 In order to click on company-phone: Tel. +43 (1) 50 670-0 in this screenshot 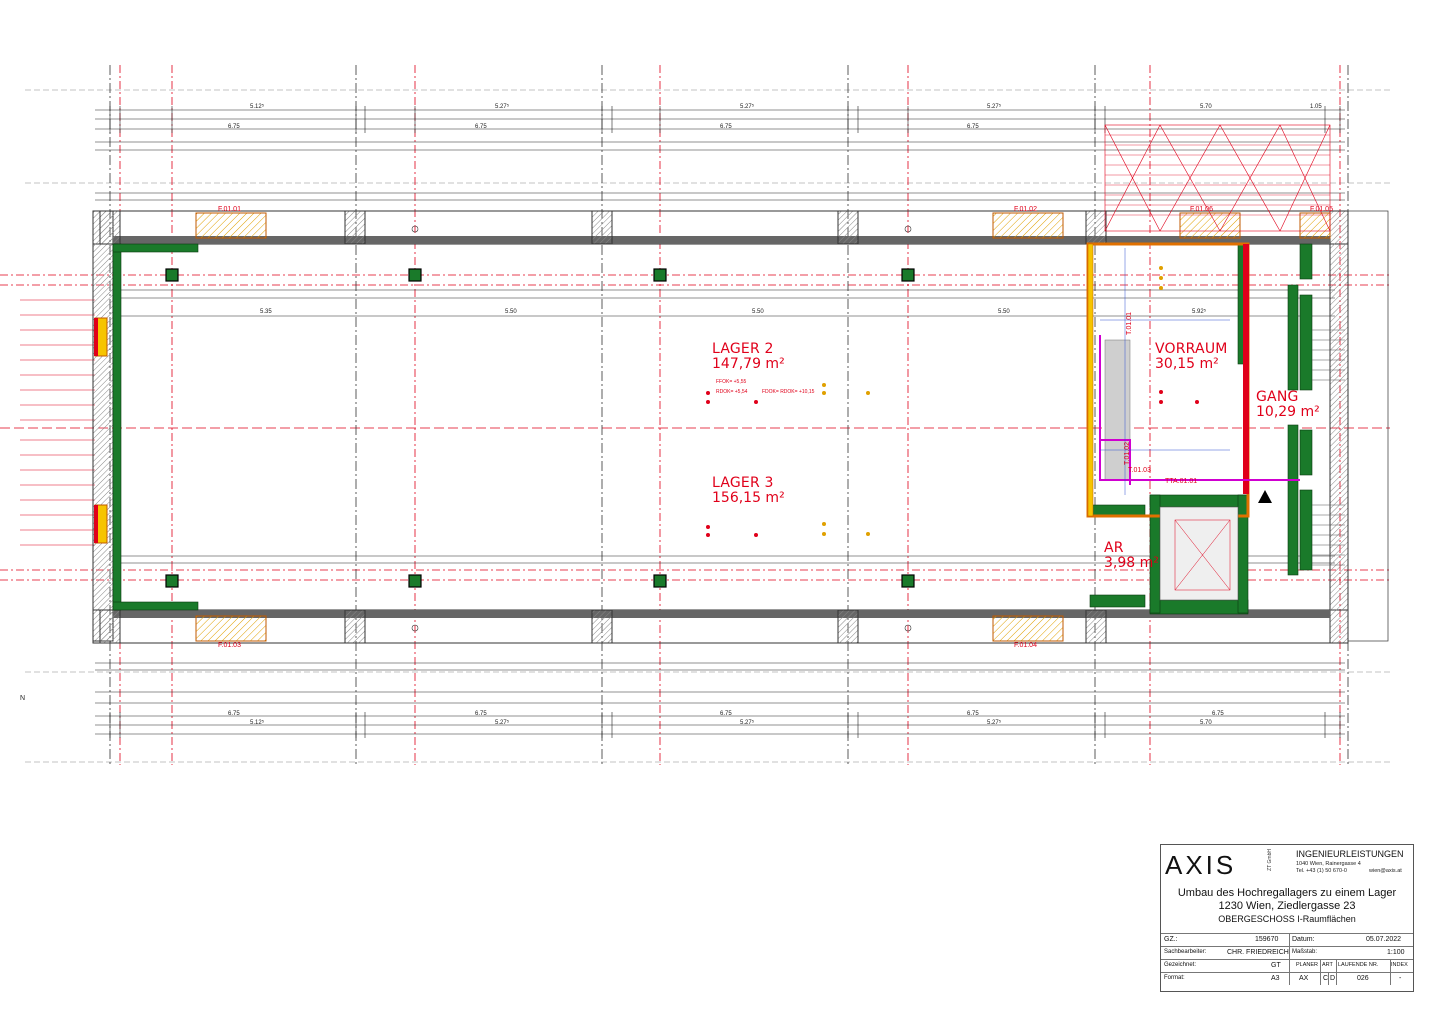, I will do `click(1321, 871)`.